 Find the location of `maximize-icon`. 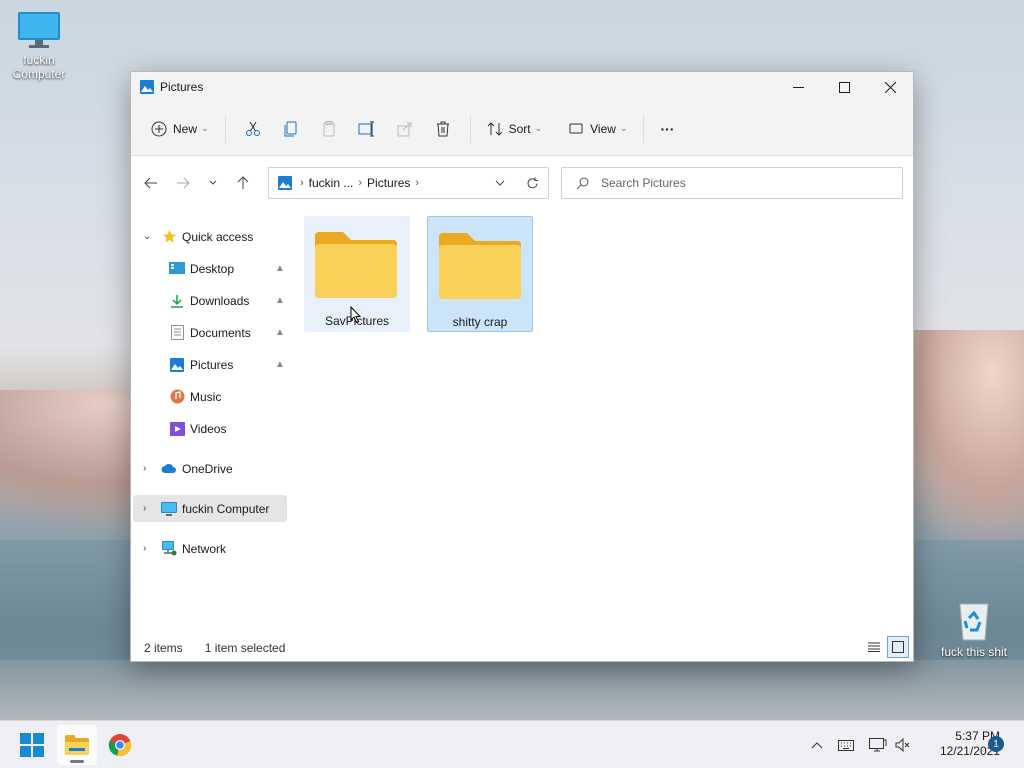

maximize-icon is located at coordinates (844, 87).